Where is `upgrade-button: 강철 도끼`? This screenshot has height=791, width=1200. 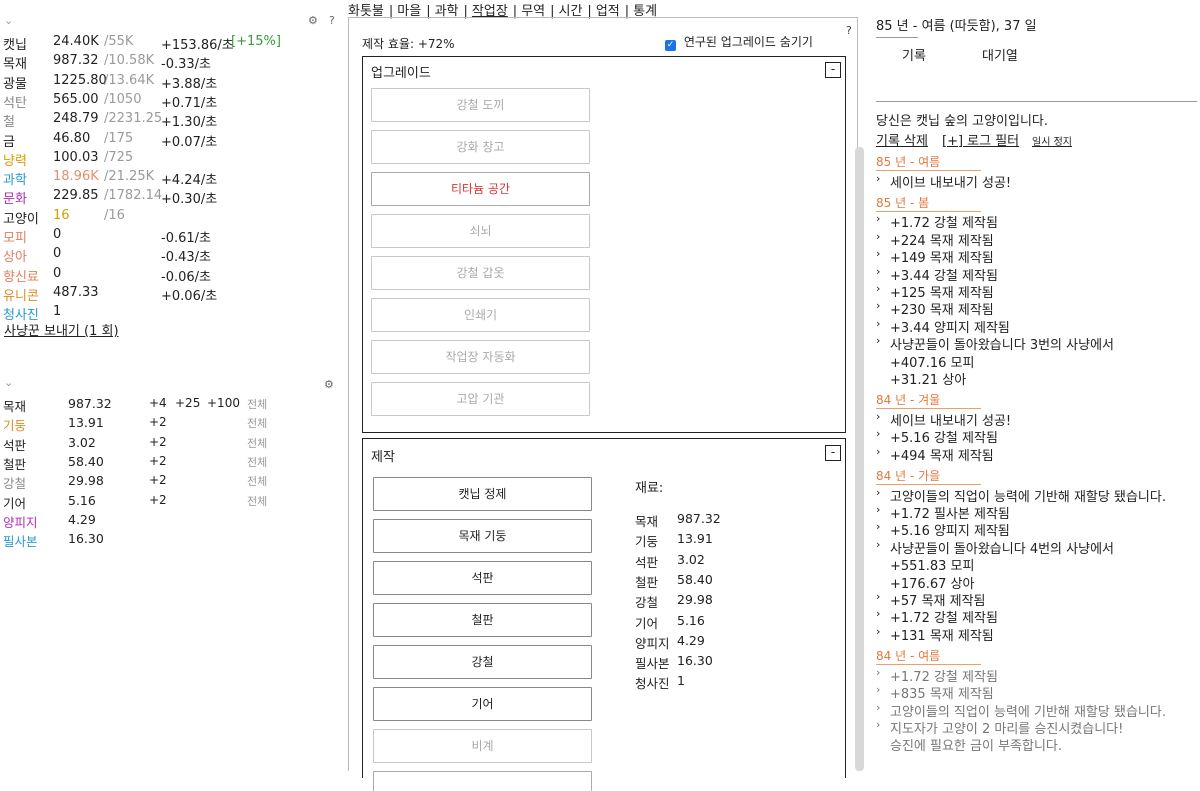
upgrade-button: 강철 도끼 is located at coordinates (480, 105).